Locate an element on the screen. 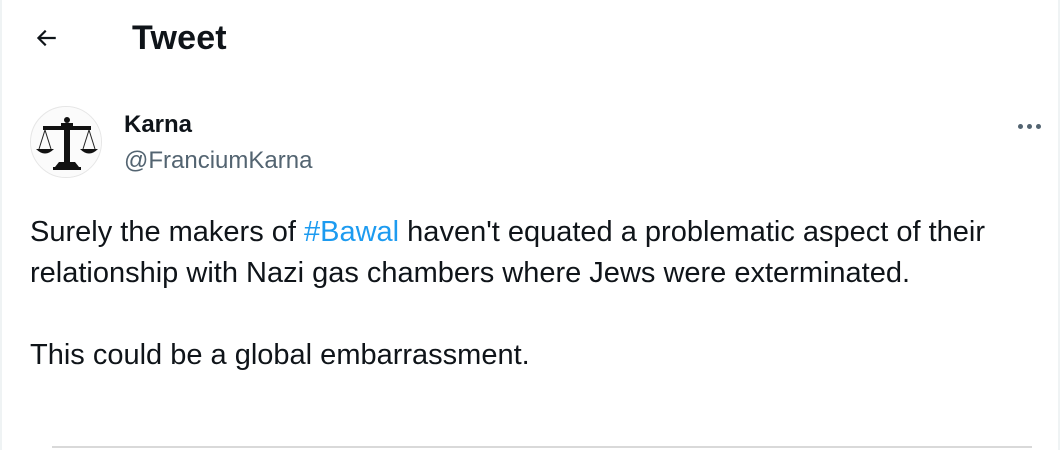 The image size is (1062, 450). hashtag-link: #Bawal is located at coordinates (351, 232).